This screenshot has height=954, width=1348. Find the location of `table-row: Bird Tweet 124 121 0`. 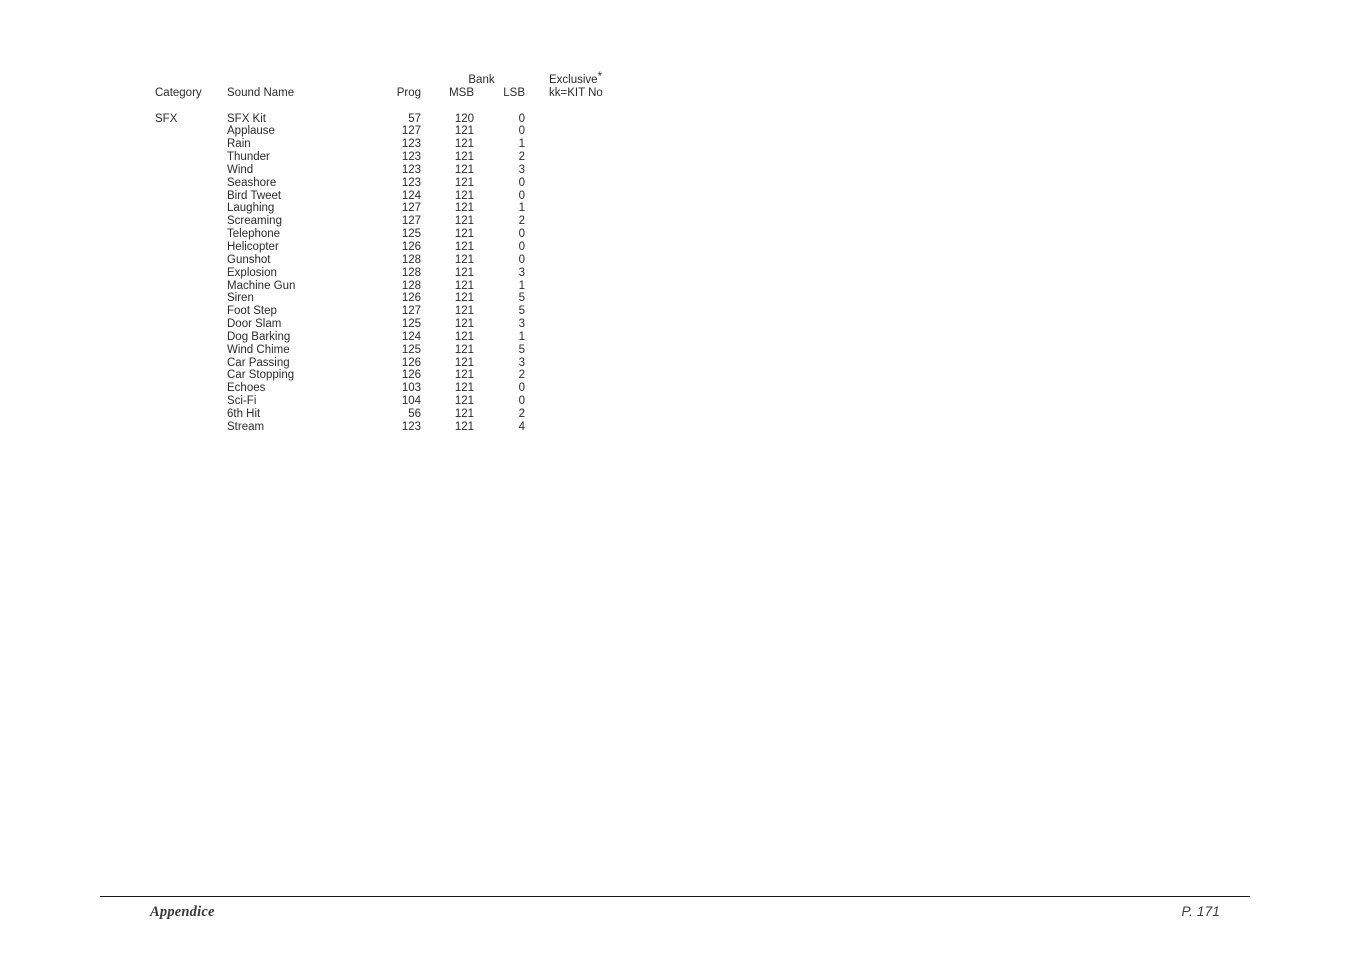

table-row: Bird Tweet 124 121 0 is located at coordinates (412, 196).